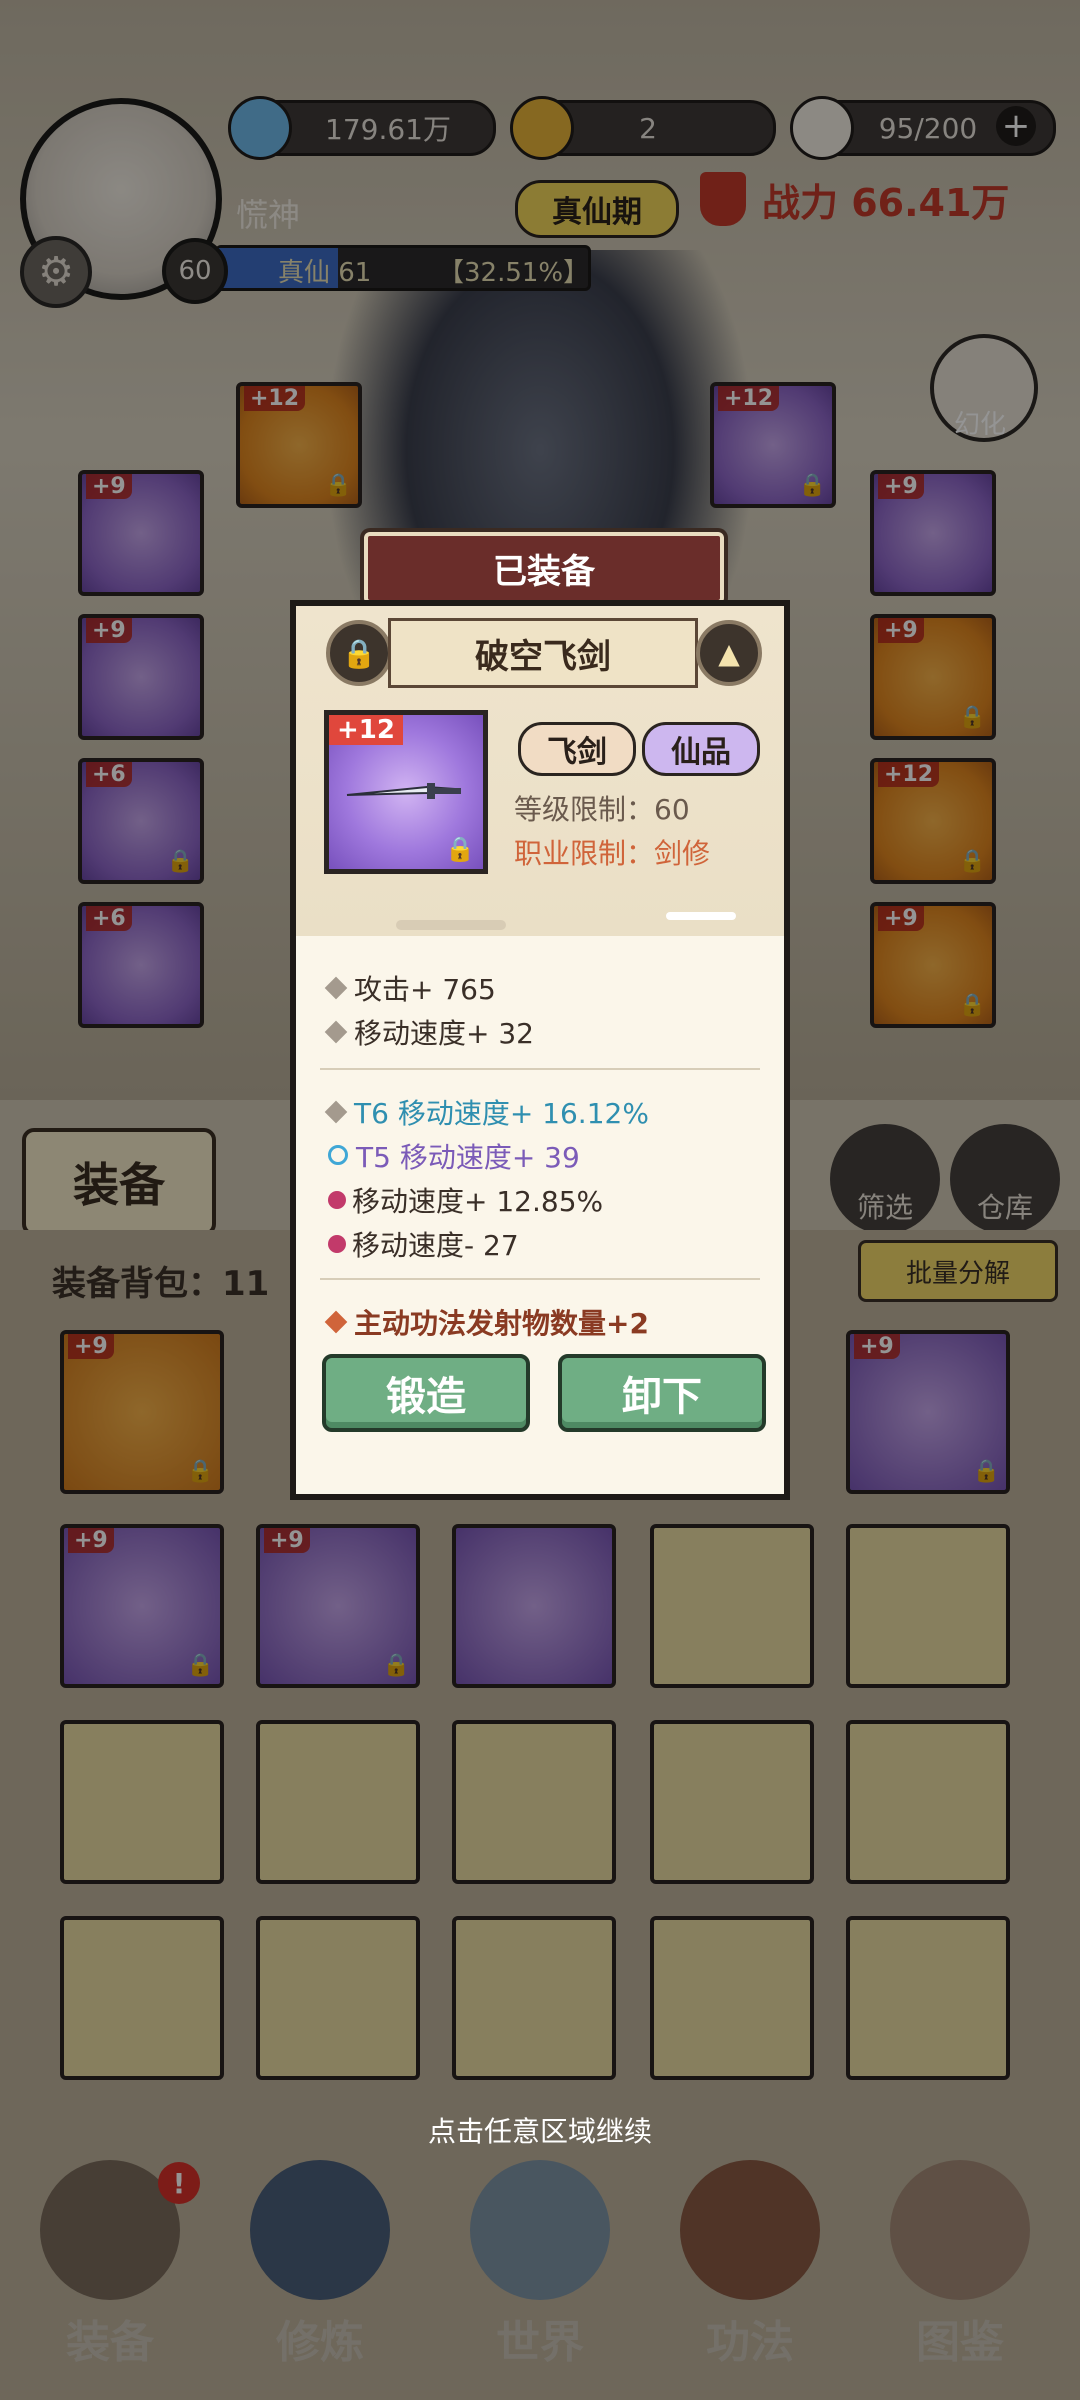 The width and height of the screenshot is (1080, 2400). I want to click on extra-stat-1: T6 移动速度+ 16.12%, so click(484, 1112).